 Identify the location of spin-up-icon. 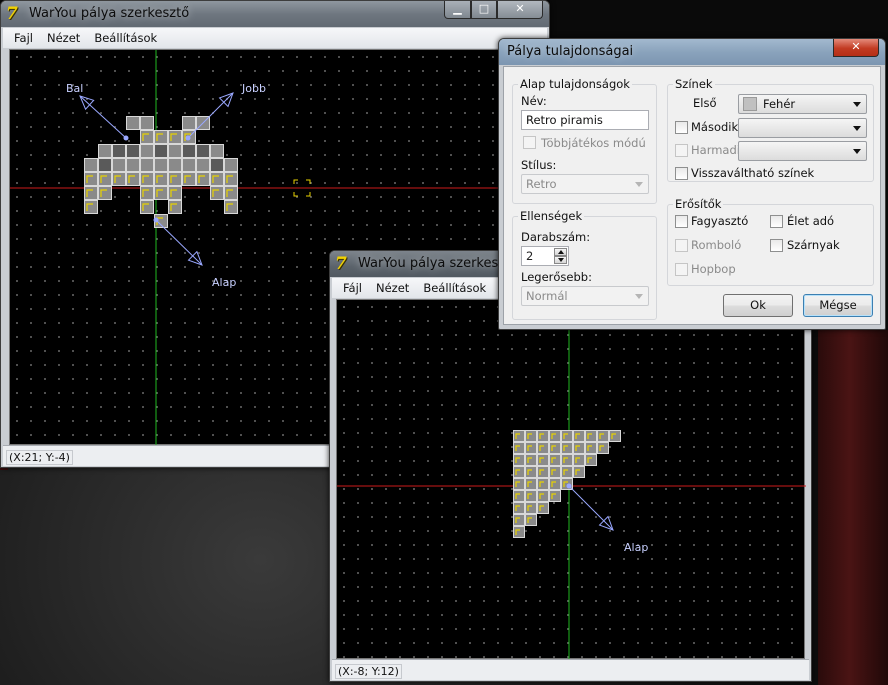
(560, 252).